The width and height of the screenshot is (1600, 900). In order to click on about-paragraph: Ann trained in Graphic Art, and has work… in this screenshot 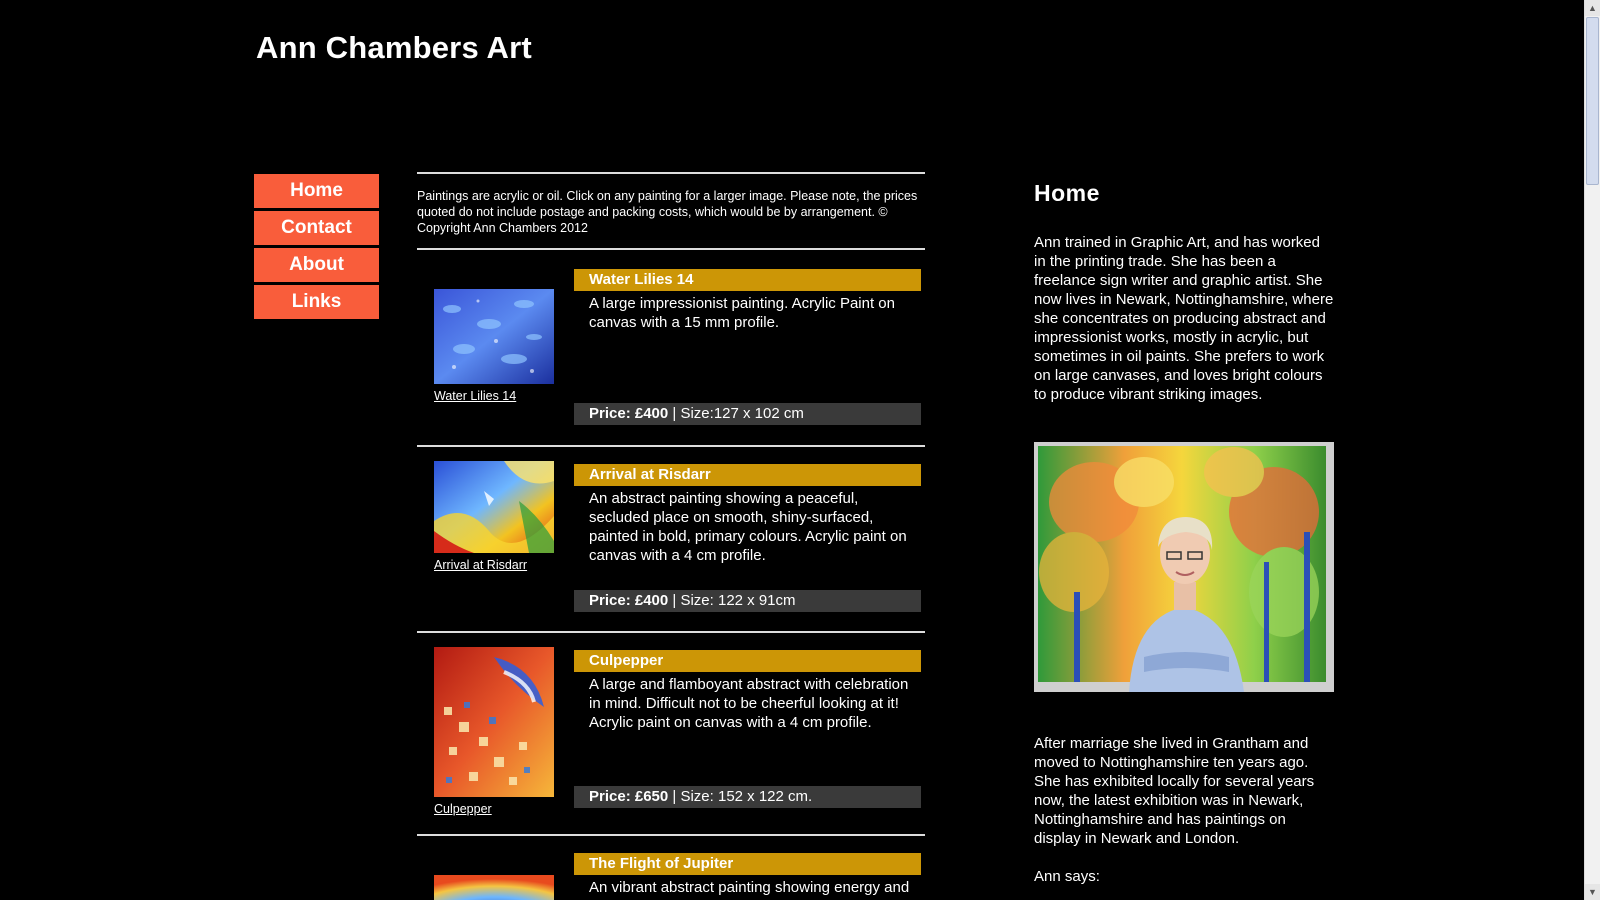, I will do `click(1184, 318)`.